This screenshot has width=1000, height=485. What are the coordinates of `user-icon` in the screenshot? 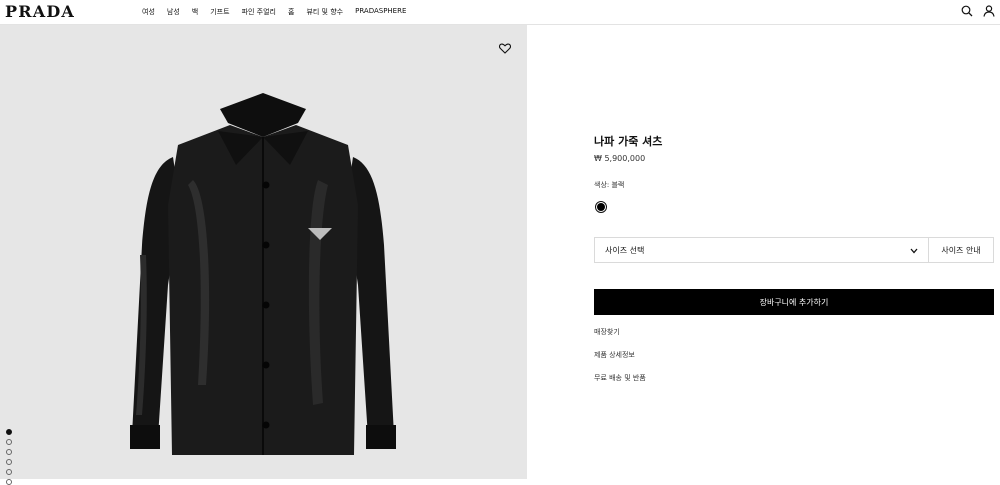 It's located at (989, 11).